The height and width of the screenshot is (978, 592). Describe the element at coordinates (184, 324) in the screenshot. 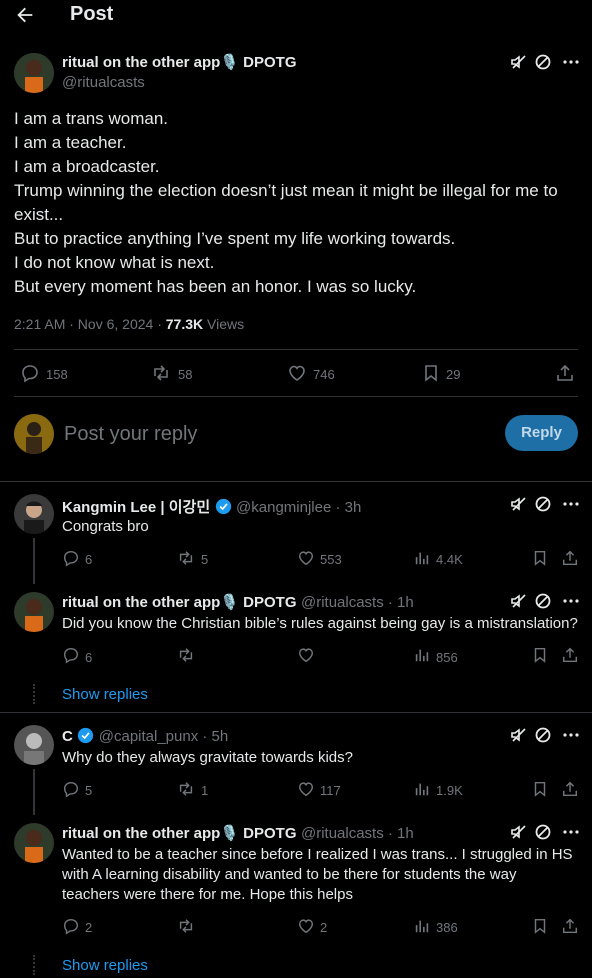

I see `views-count: 77.3K` at that location.